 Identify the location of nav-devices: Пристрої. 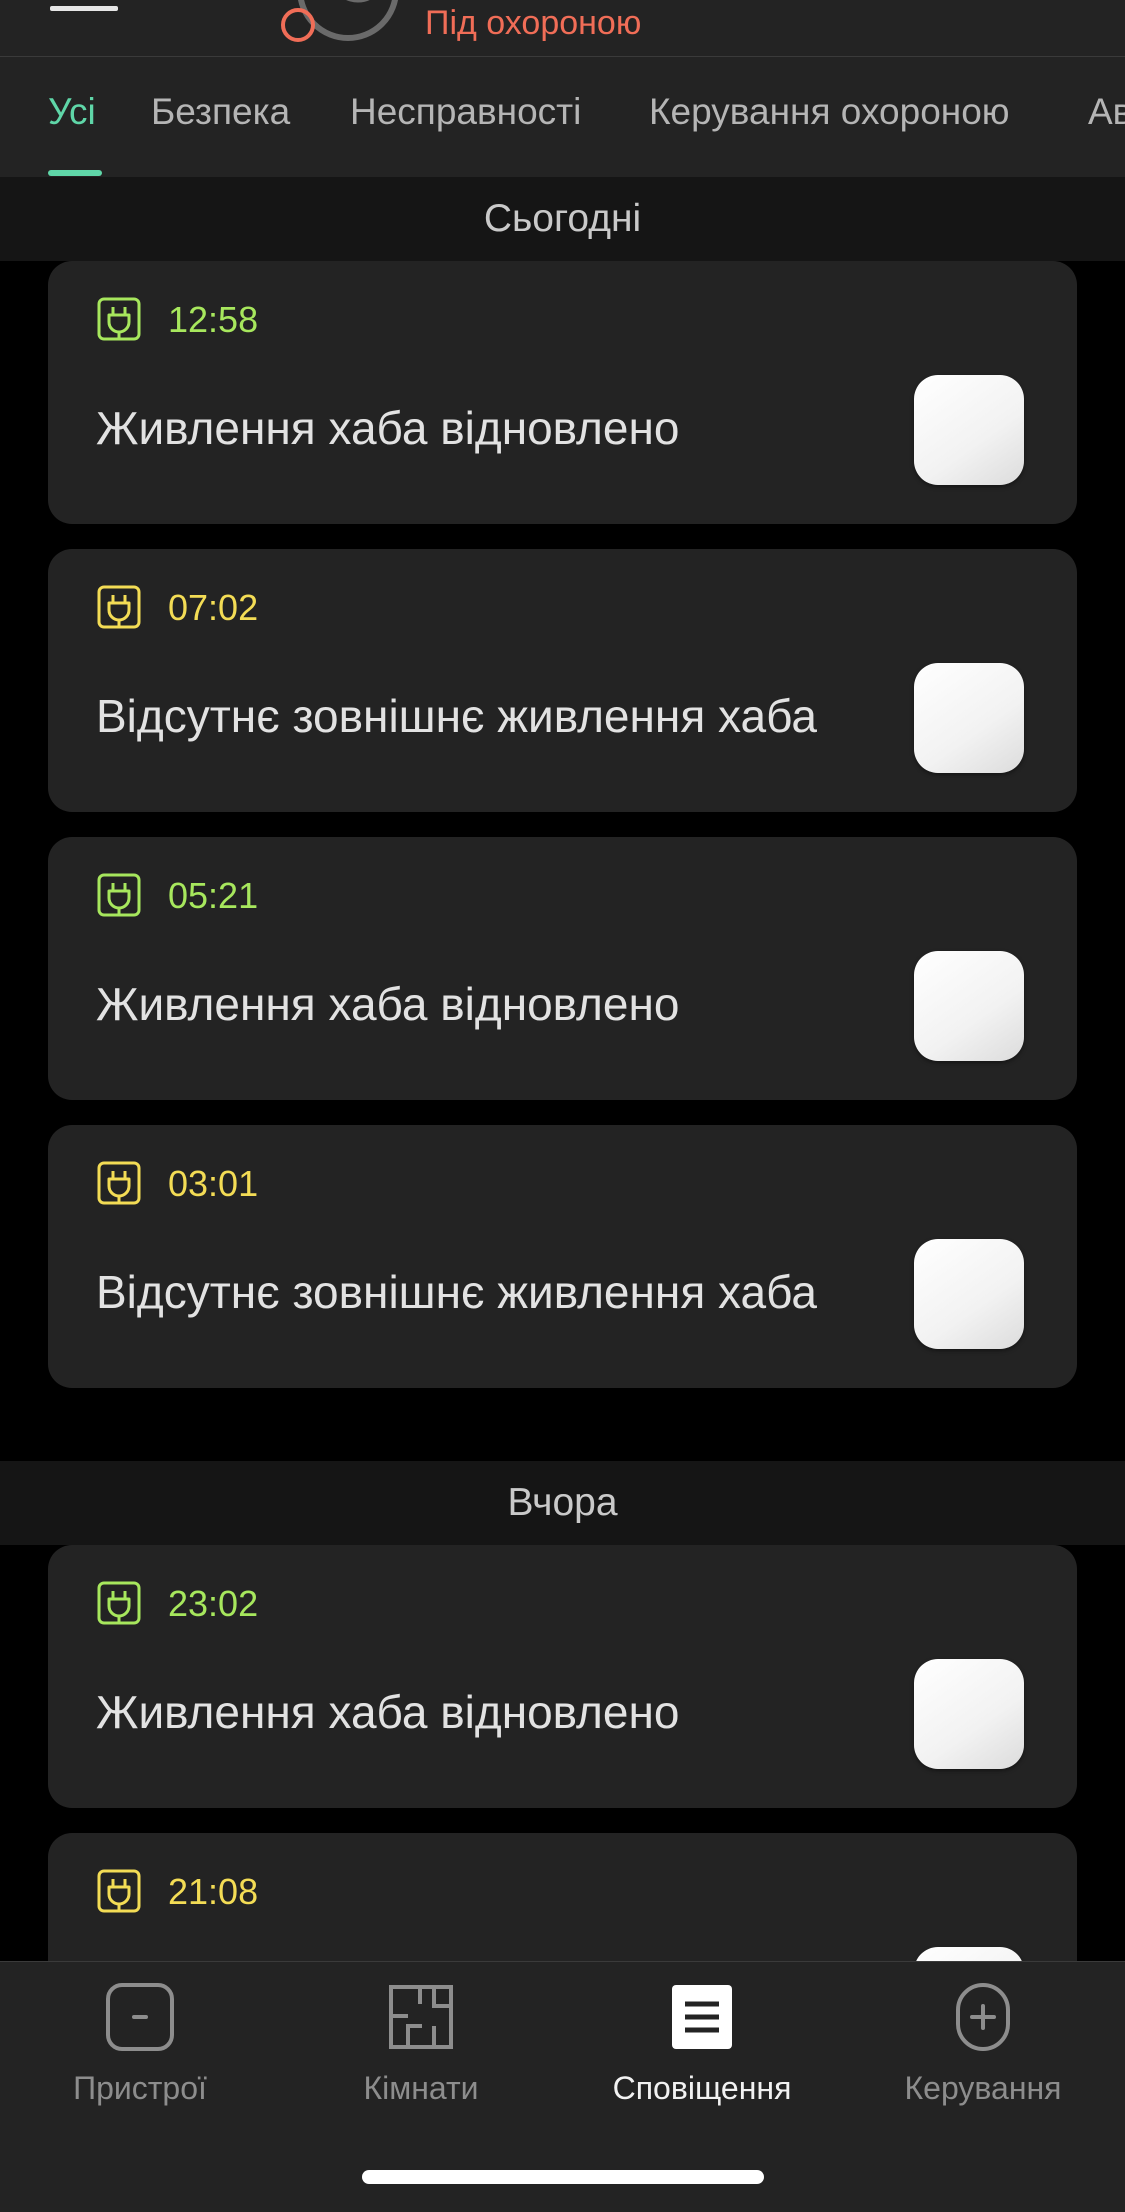
(140, 2044).